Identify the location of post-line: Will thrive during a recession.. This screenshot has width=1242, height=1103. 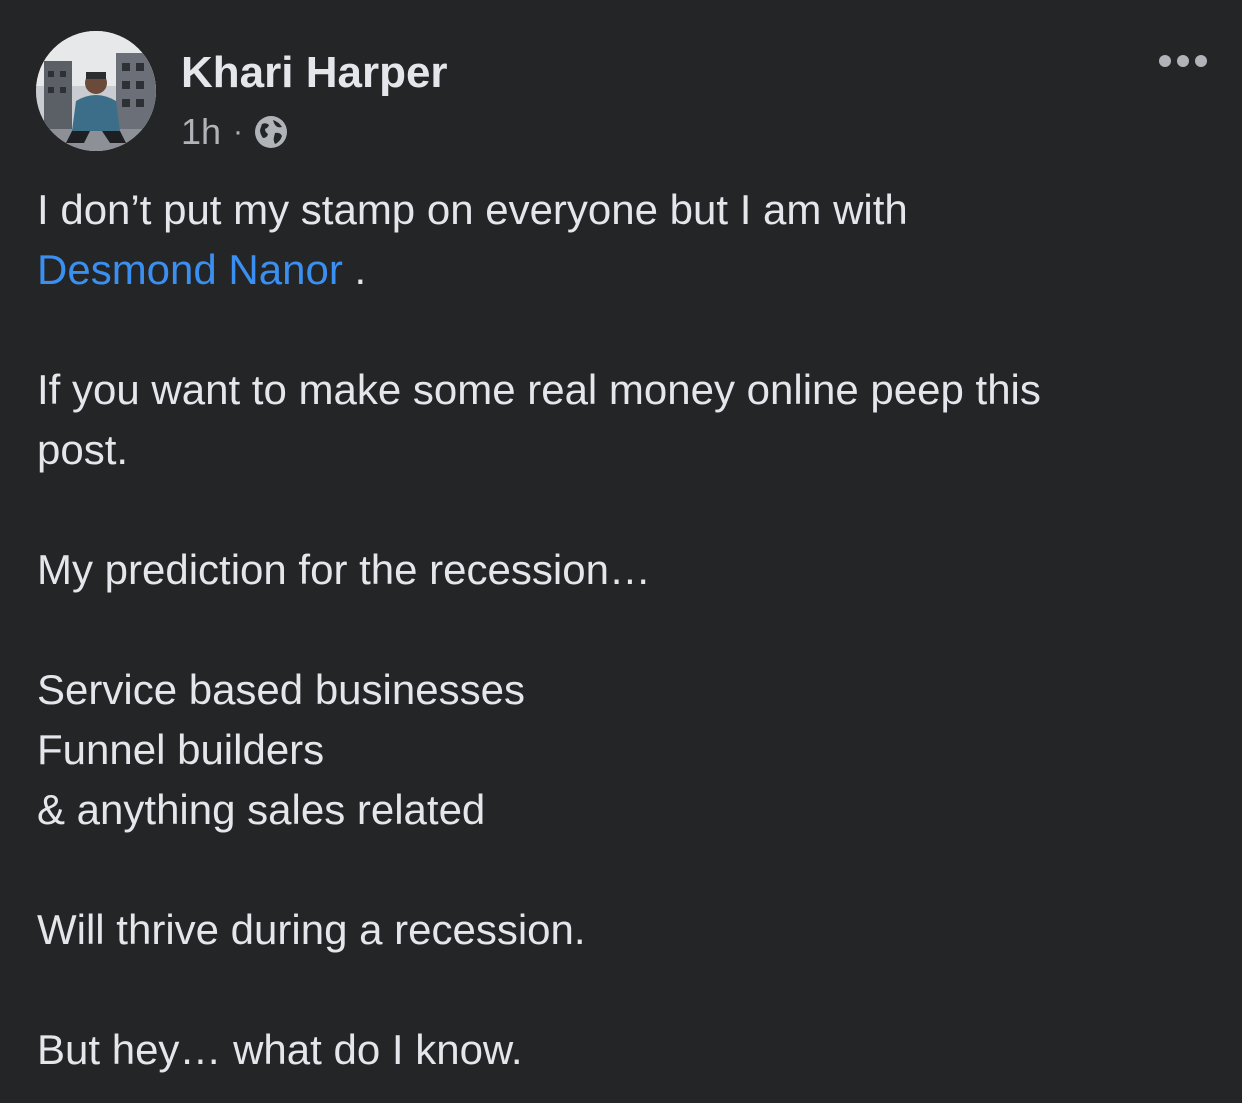
(311, 929).